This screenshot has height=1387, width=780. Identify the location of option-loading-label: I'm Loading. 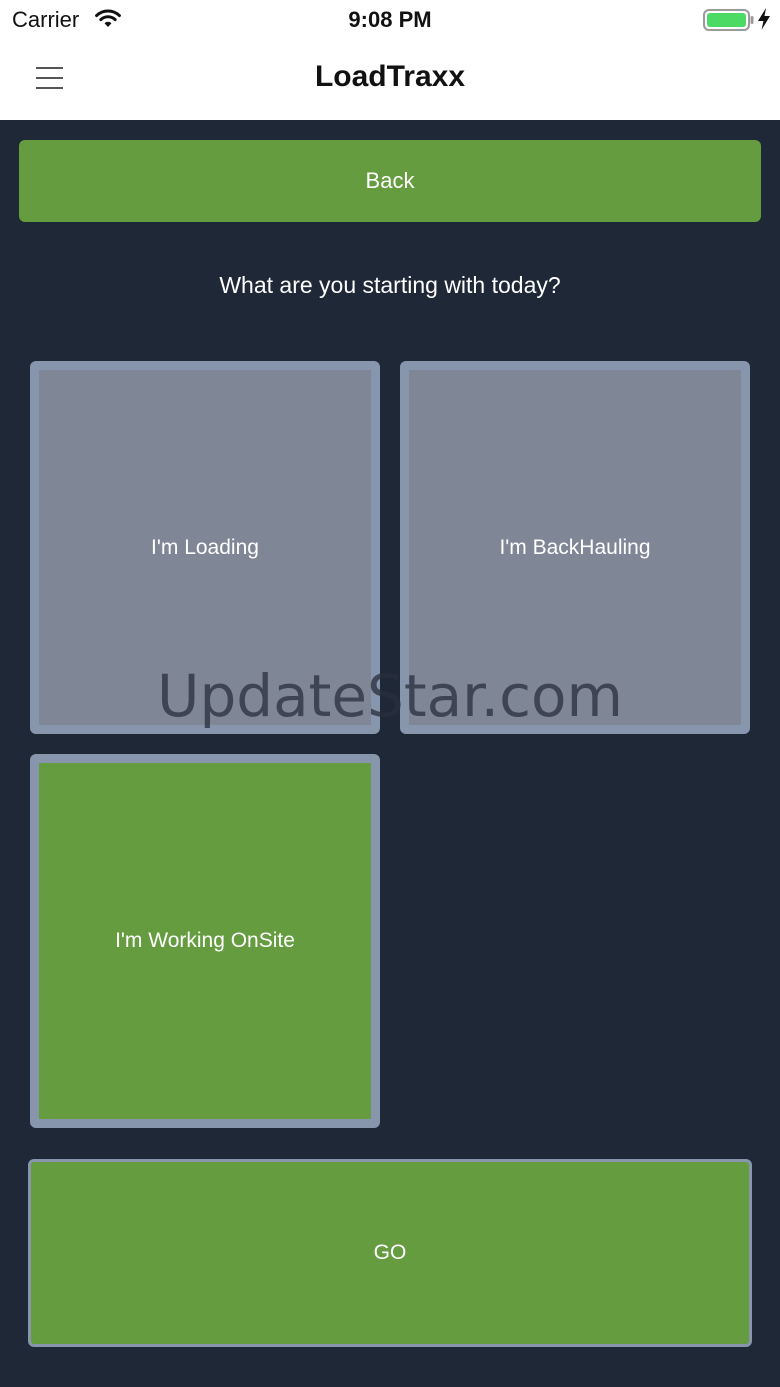
(205, 547).